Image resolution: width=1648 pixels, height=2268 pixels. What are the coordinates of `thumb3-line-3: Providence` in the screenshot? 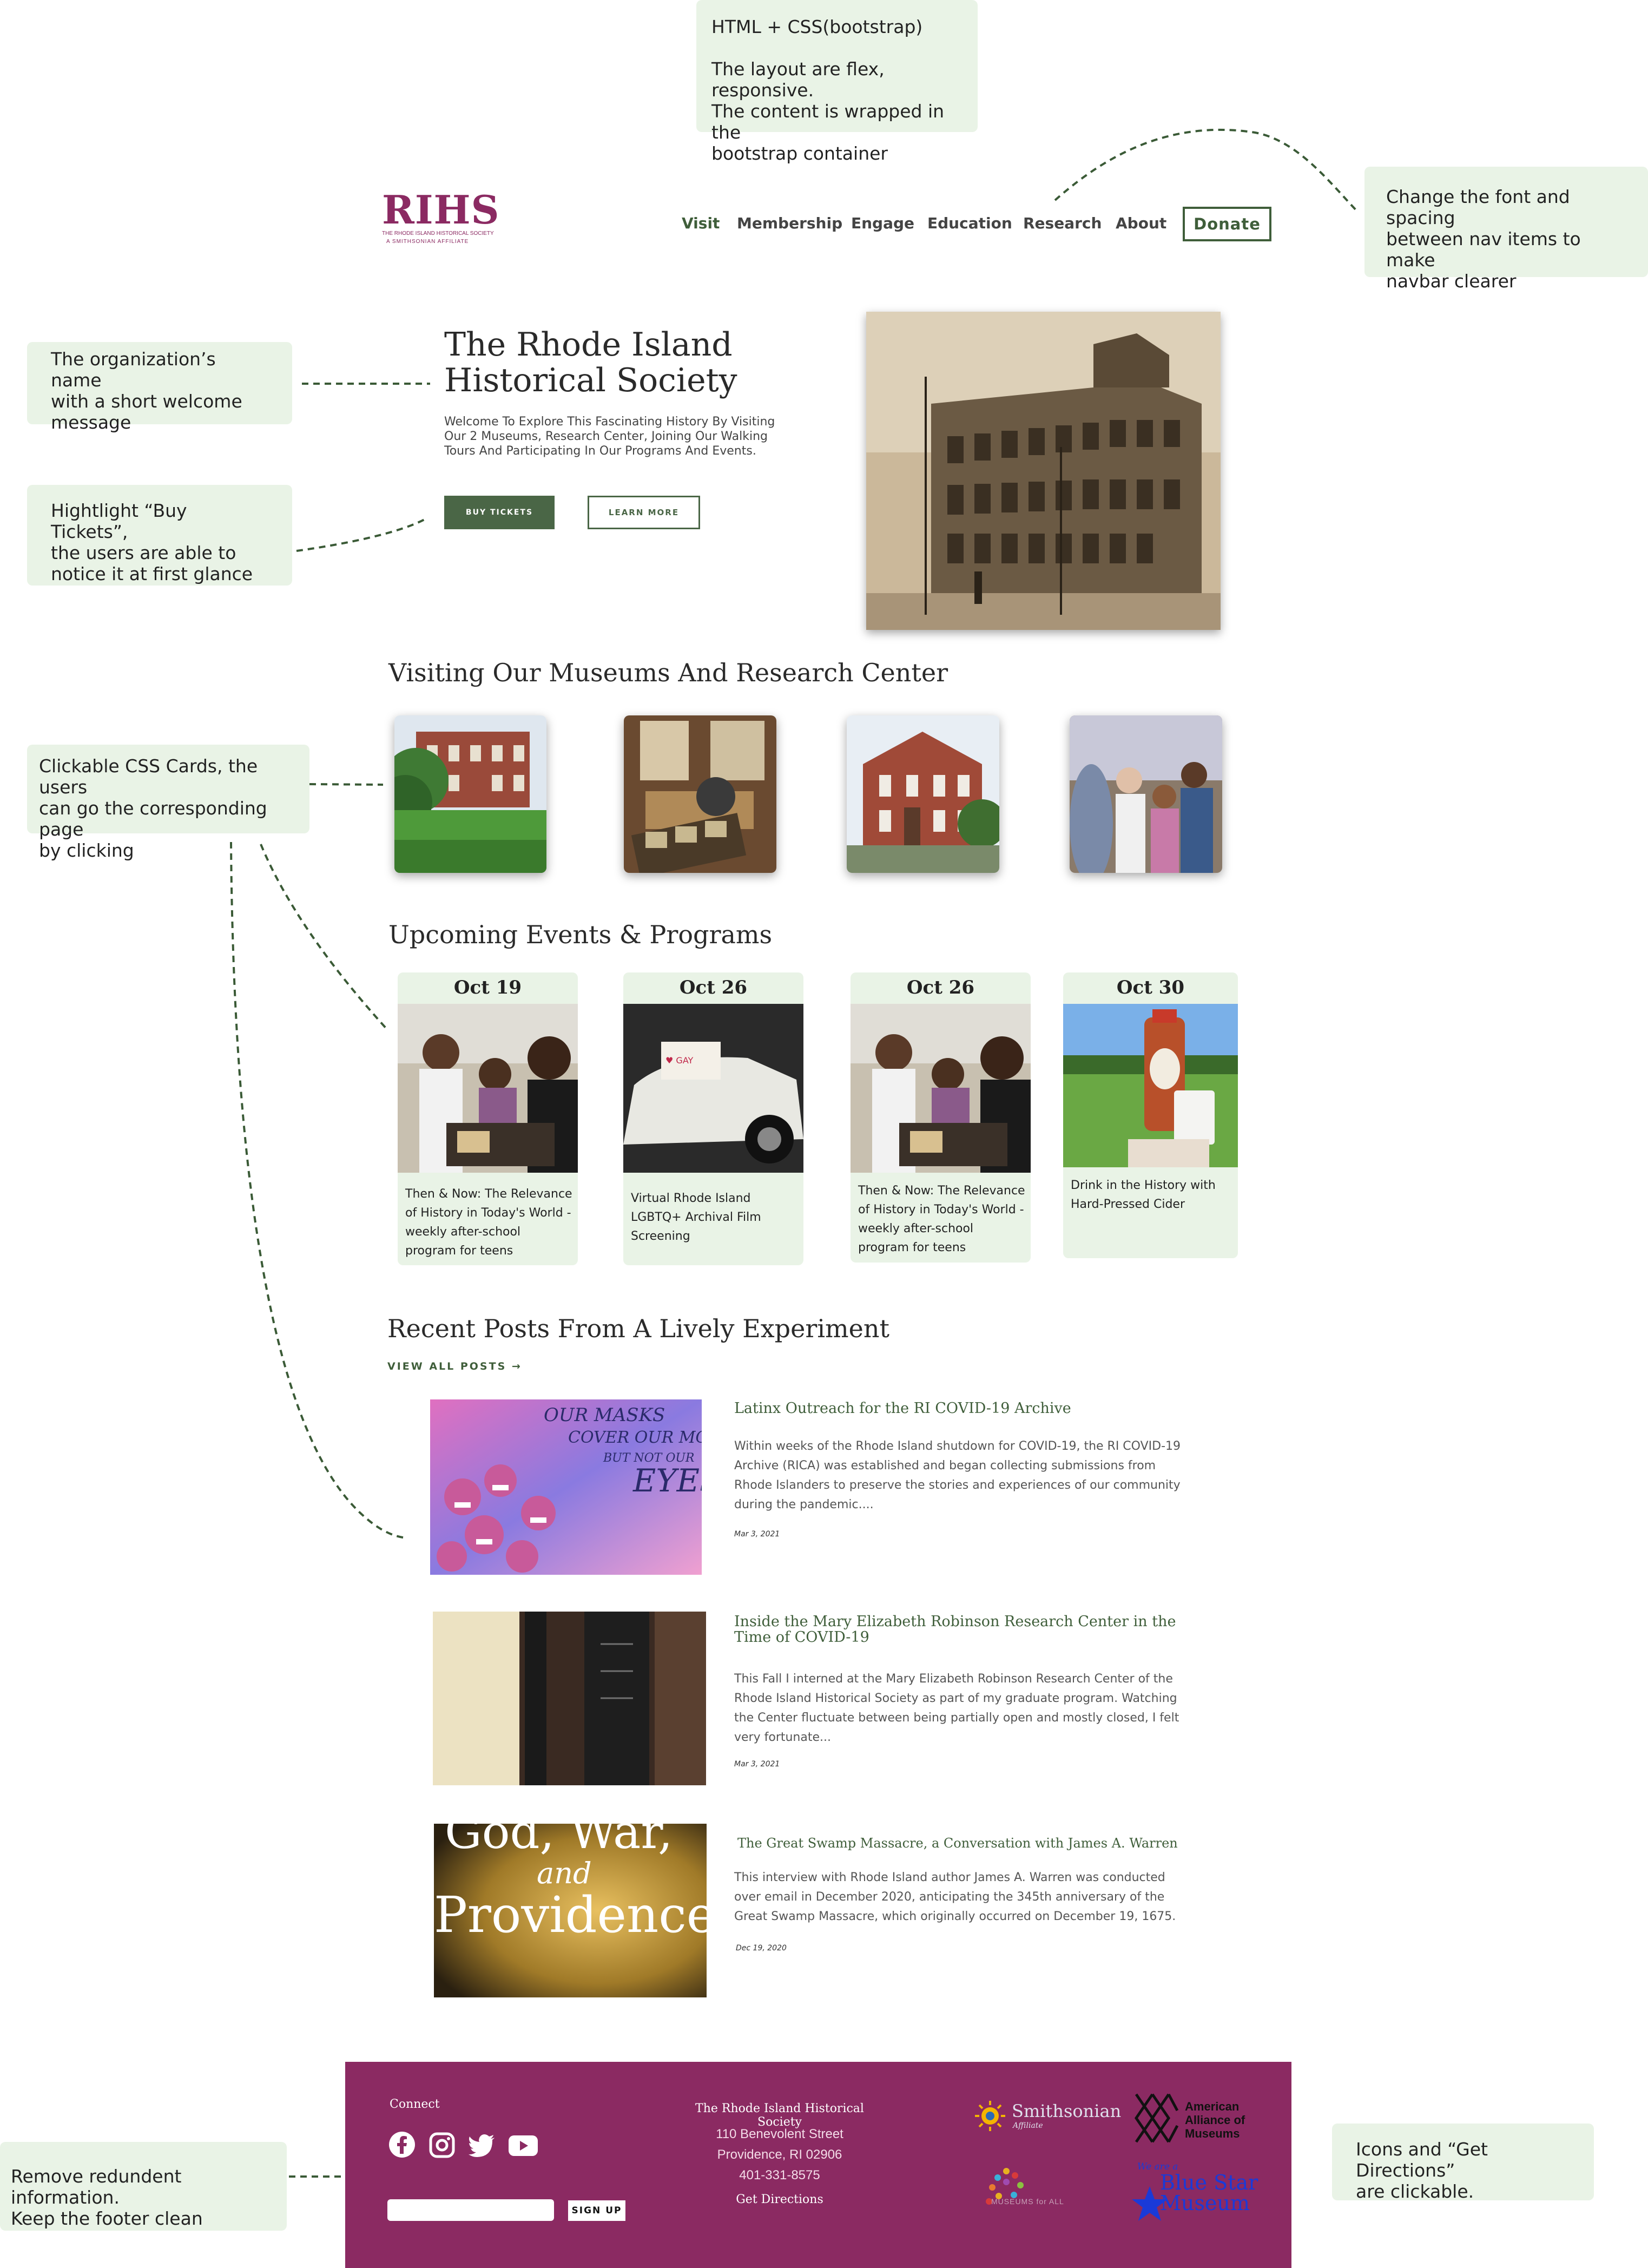 It's located at (570, 1915).